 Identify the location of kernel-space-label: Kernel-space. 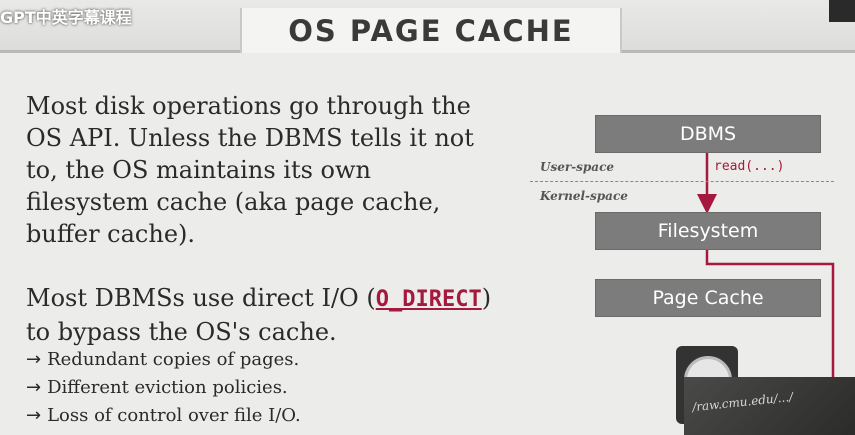
(584, 196).